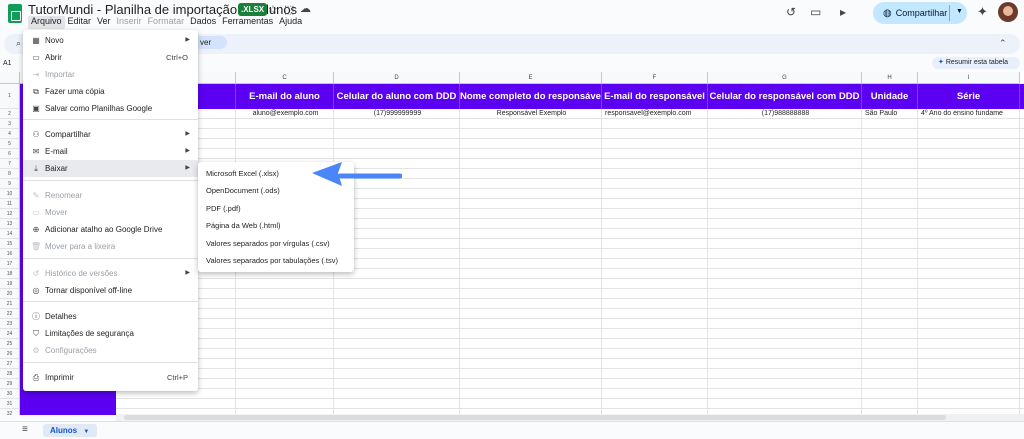  Describe the element at coordinates (10, 234) in the screenshot. I see `row-header: 14` at that location.